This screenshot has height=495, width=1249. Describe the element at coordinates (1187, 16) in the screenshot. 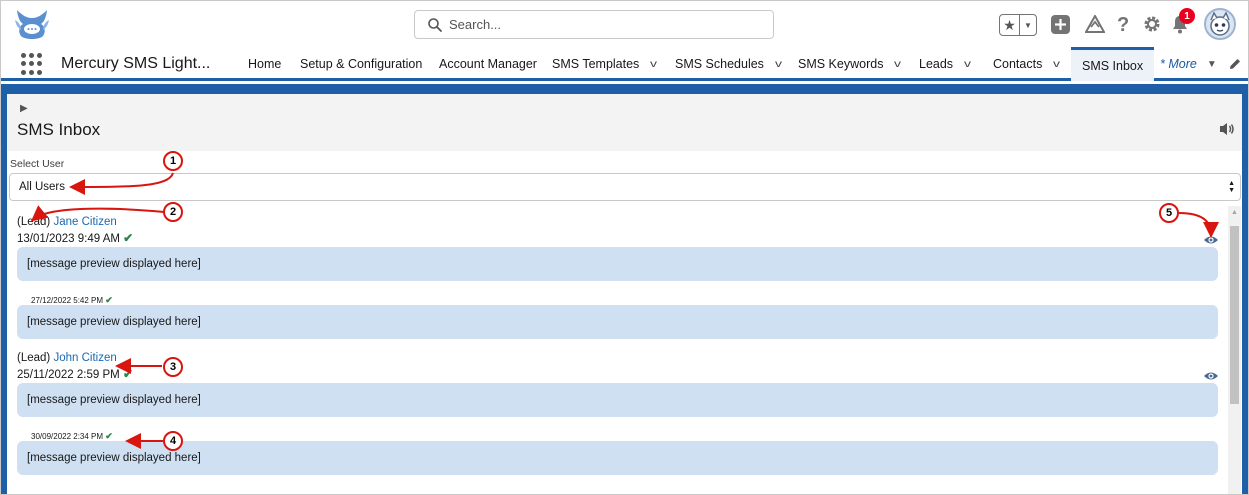

I see `notification-badge: 1` at that location.